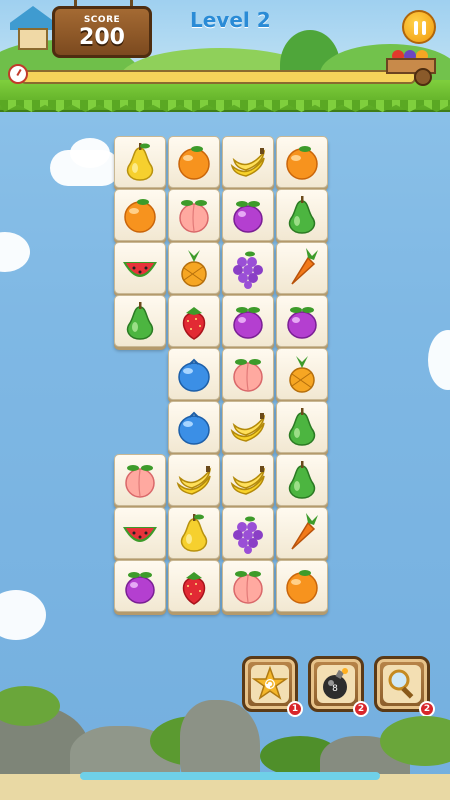 Image resolution: width=450 pixels, height=800 pixels. What do you see at coordinates (33, 28) in the screenshot?
I see `house-icon` at bounding box center [33, 28].